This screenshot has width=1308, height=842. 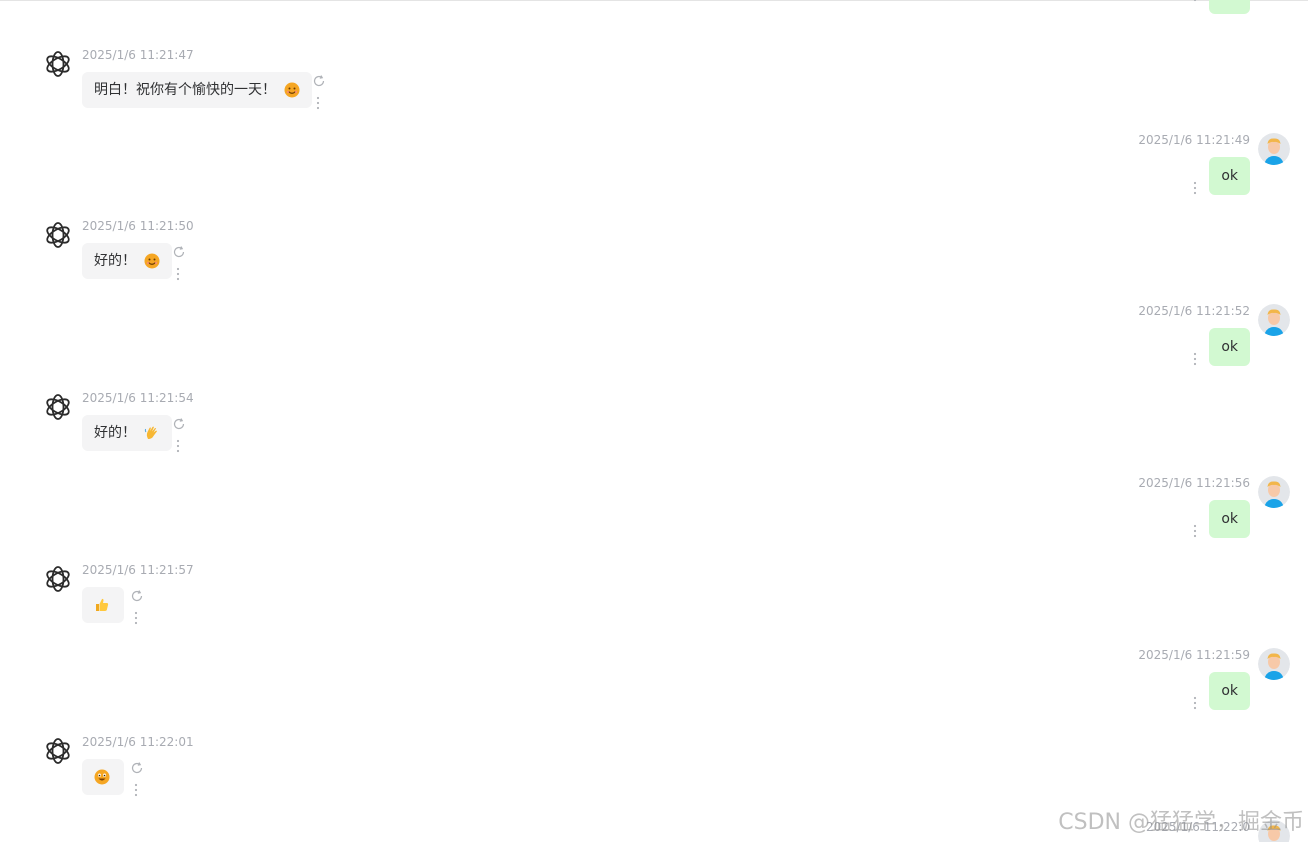 I want to click on user-message: 2025/1/6 11:21:59 ok, so click(x=1140, y=680).